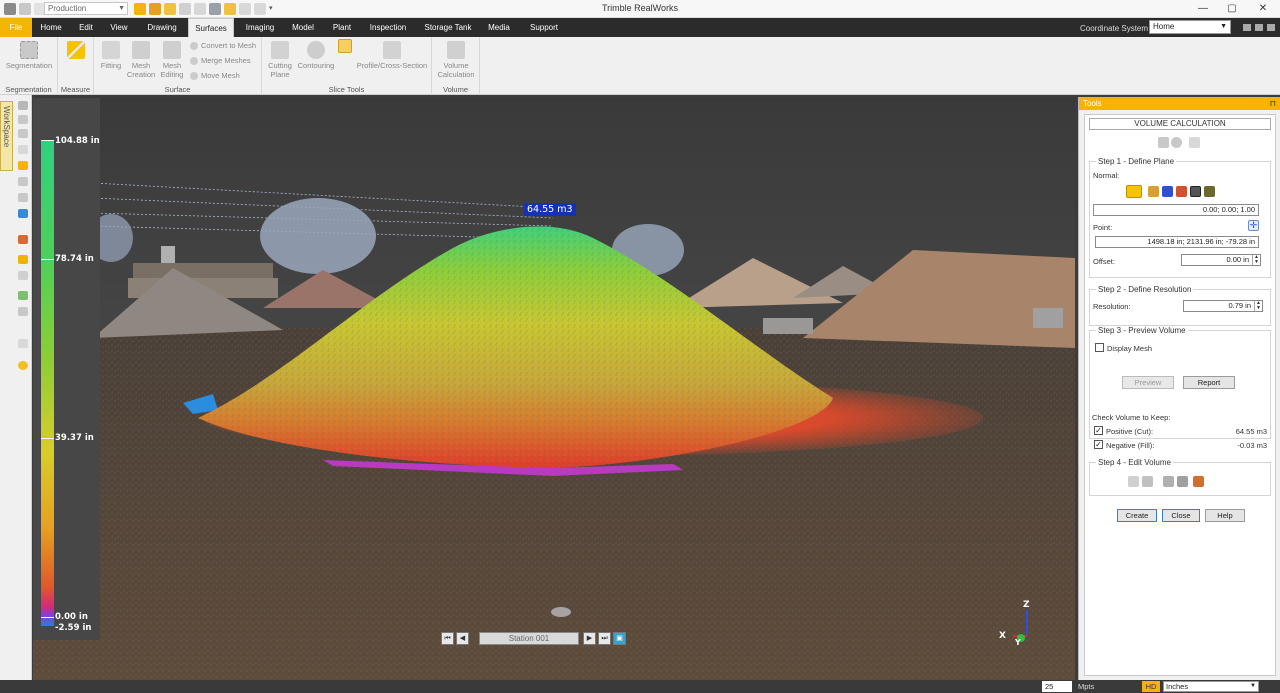 This screenshot has width=1280, height=693. I want to click on edit-color-icon, so click(1198, 481).